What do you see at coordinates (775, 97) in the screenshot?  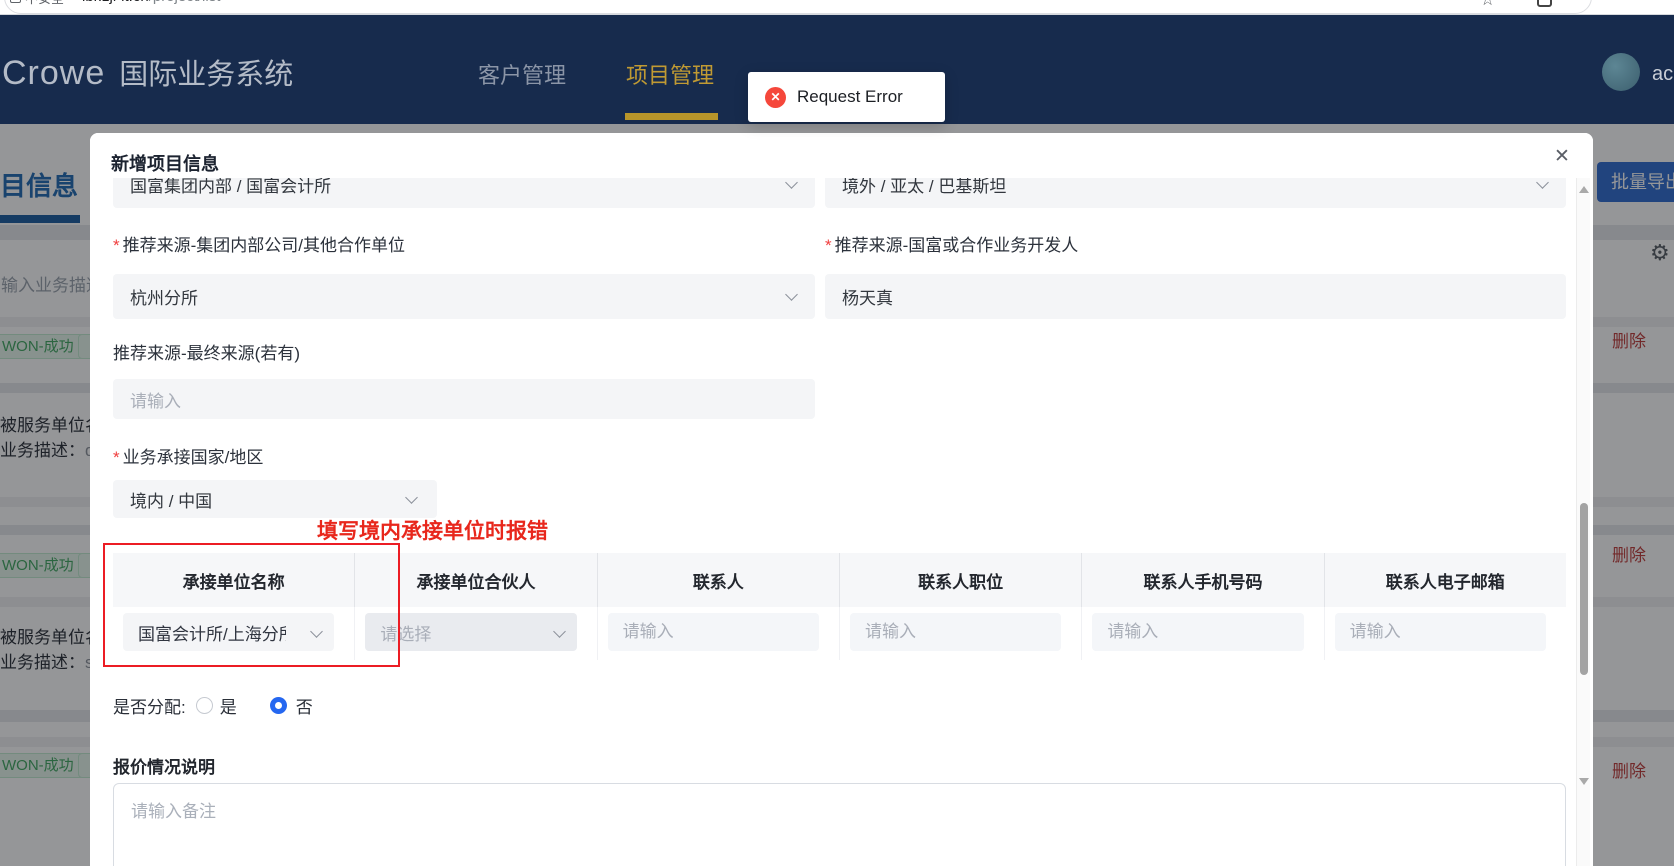 I see `error-icon: ✕` at bounding box center [775, 97].